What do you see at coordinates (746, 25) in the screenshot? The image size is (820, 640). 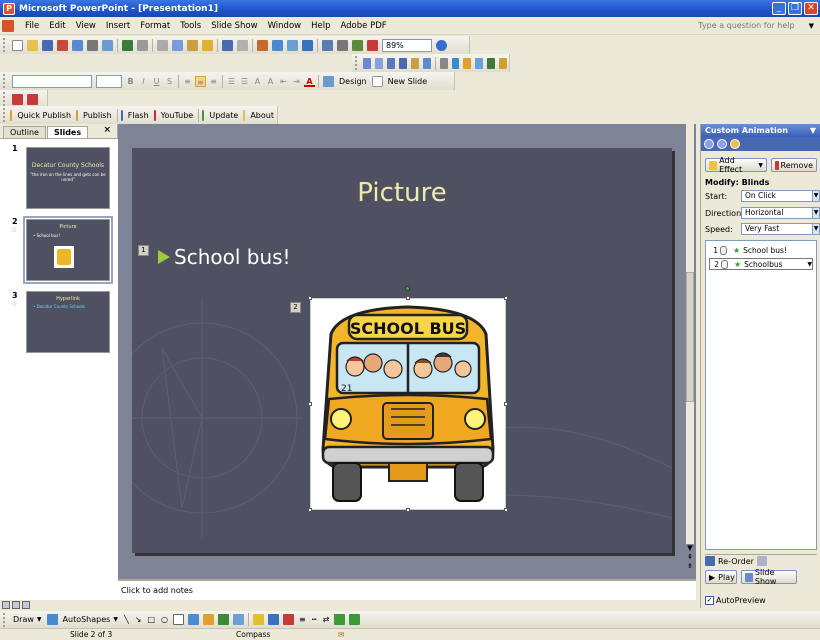 I see `help-search-box: Type a question for help` at bounding box center [746, 25].